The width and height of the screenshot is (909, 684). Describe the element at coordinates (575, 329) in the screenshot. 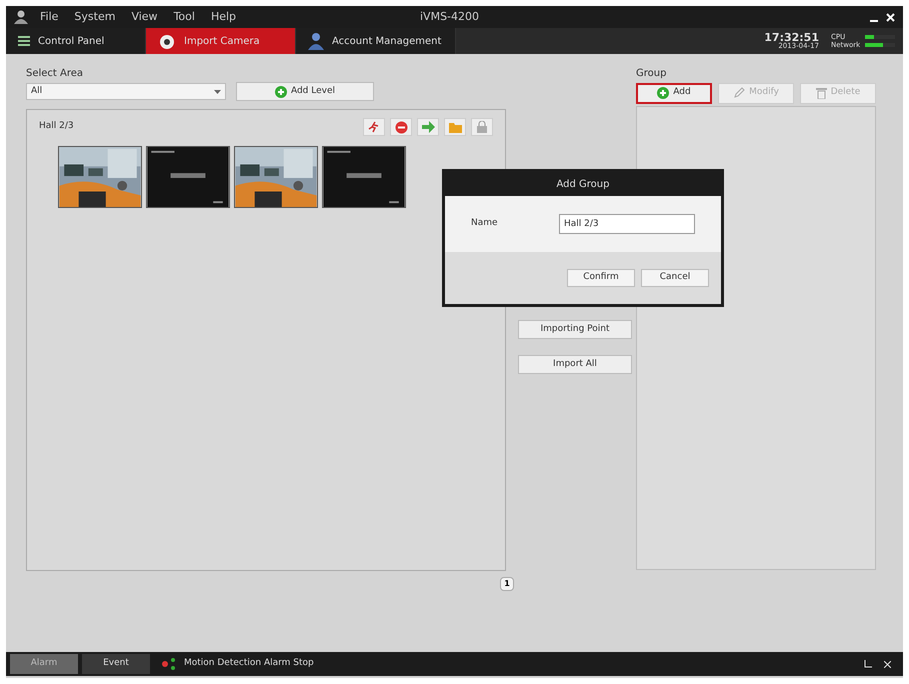

I see `import-button: Importing Point` at that location.